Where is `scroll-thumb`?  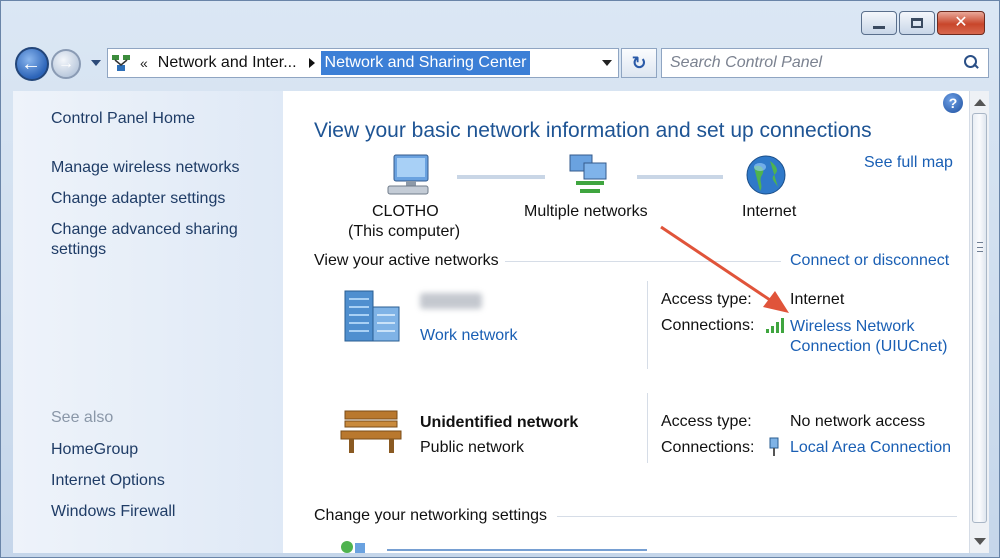 scroll-thumb is located at coordinates (979, 318).